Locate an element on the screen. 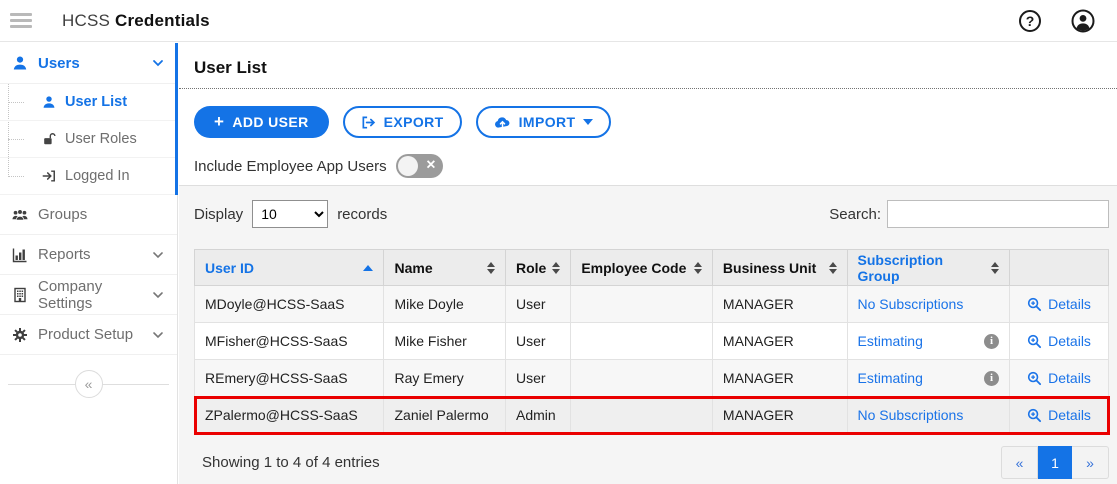 This screenshot has height=484, width=1117. page-title-section: User List is located at coordinates (648, 66).